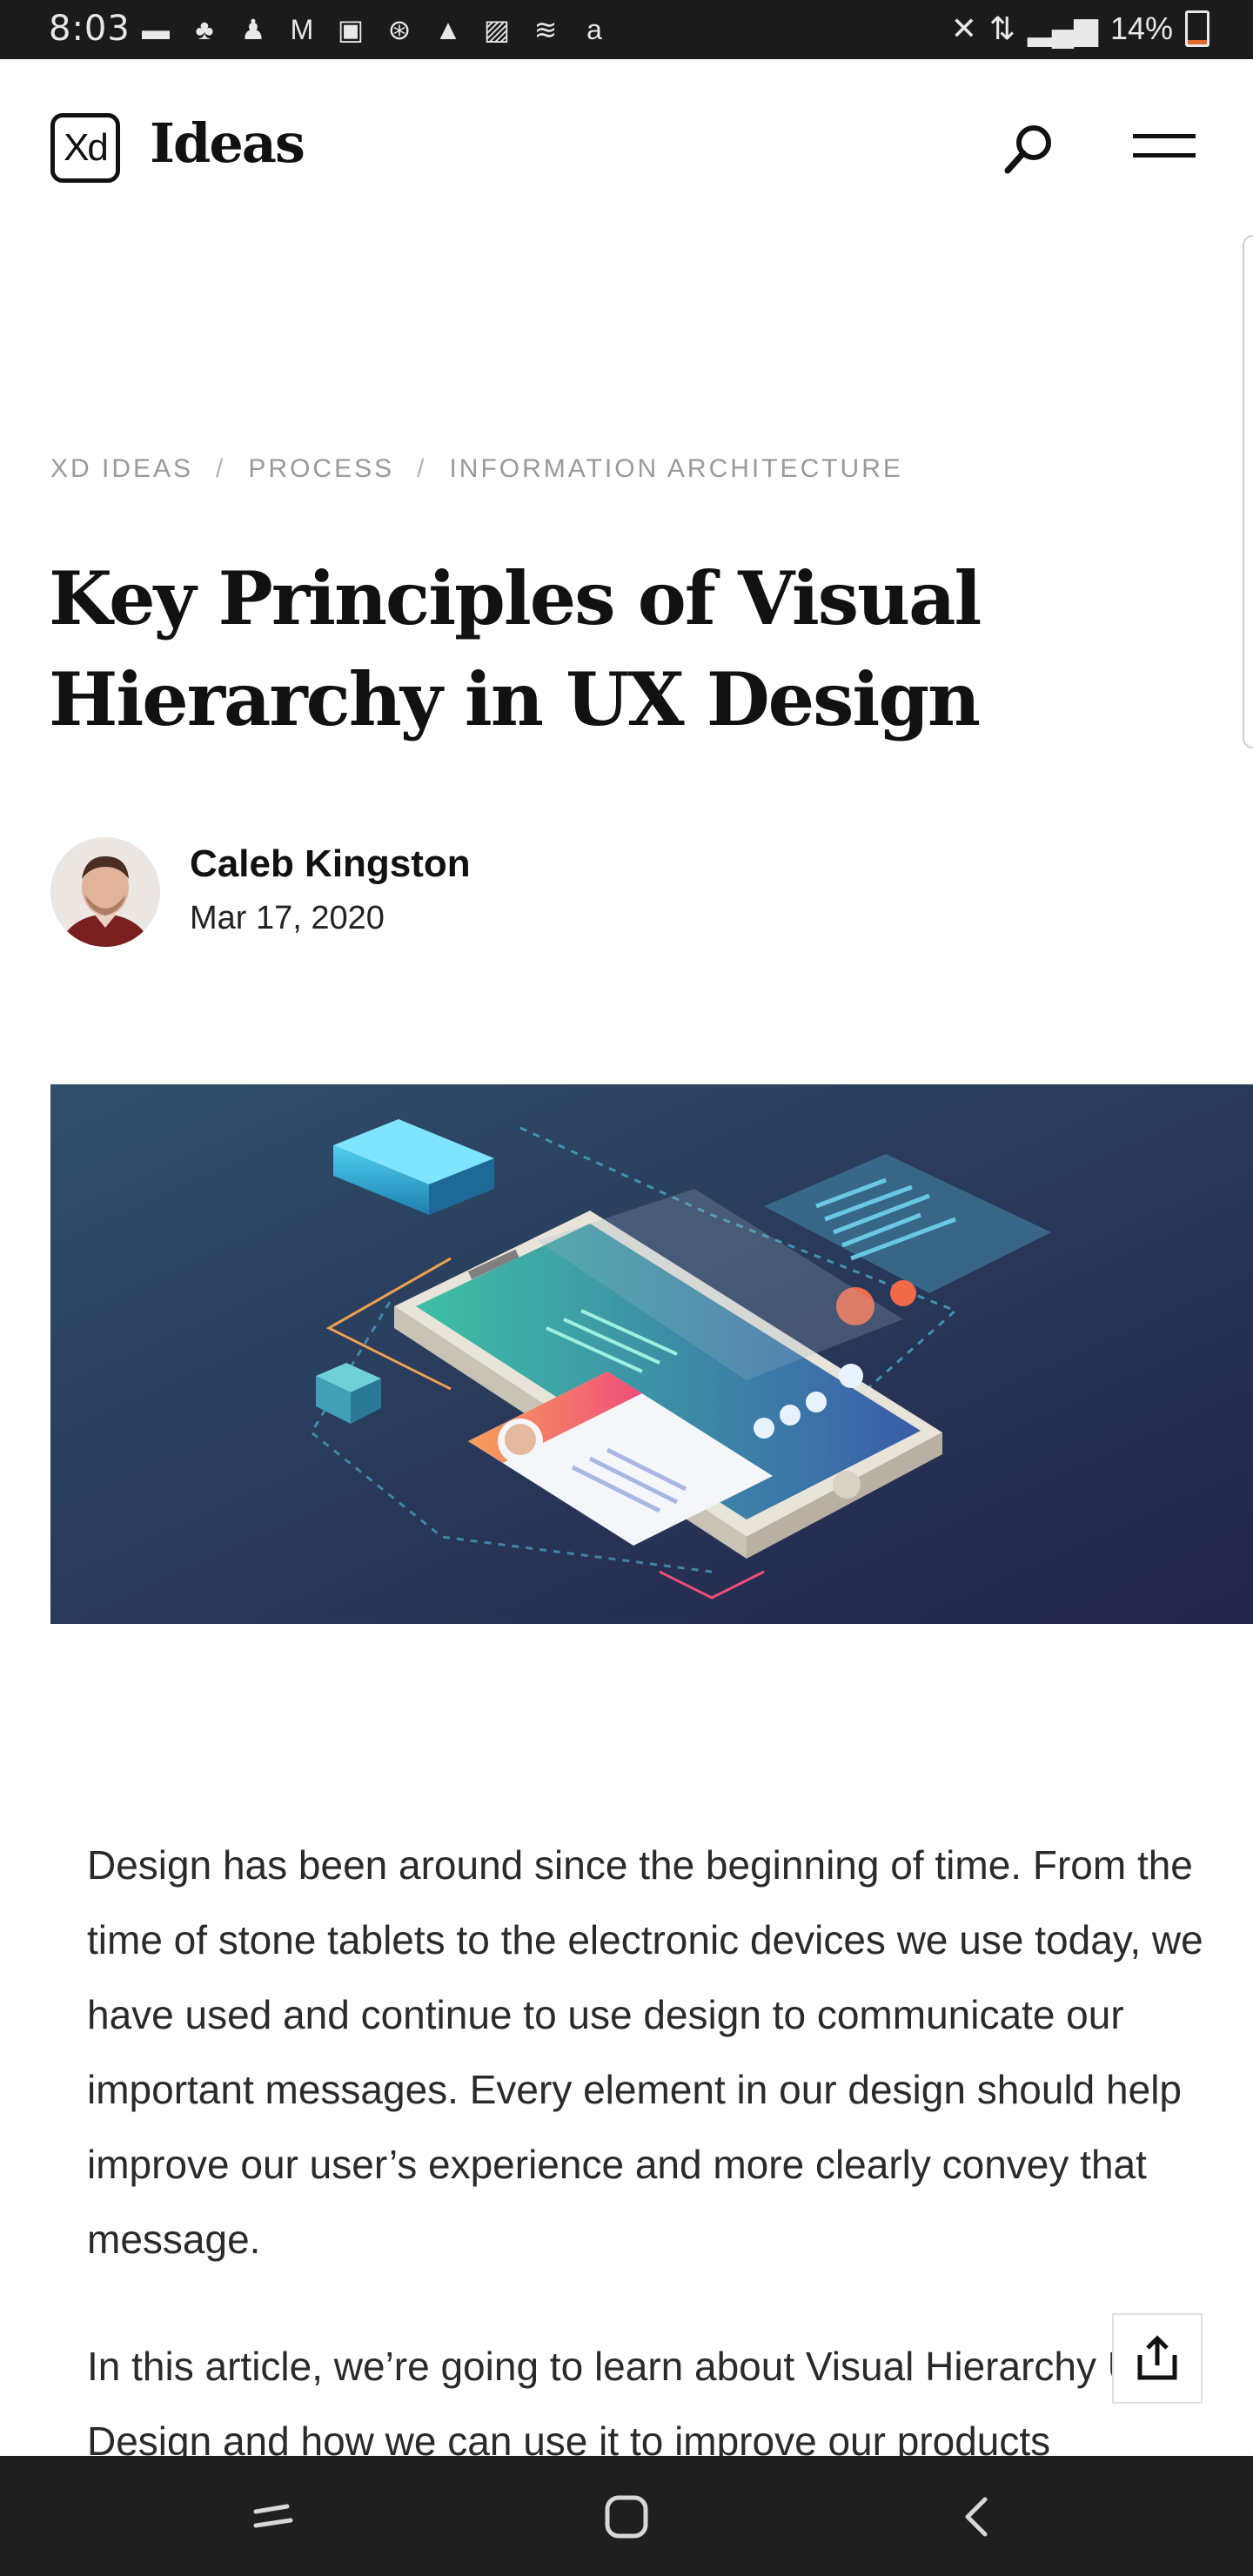  Describe the element at coordinates (253, 29) in the screenshot. I see `person-icon: ♟` at that location.